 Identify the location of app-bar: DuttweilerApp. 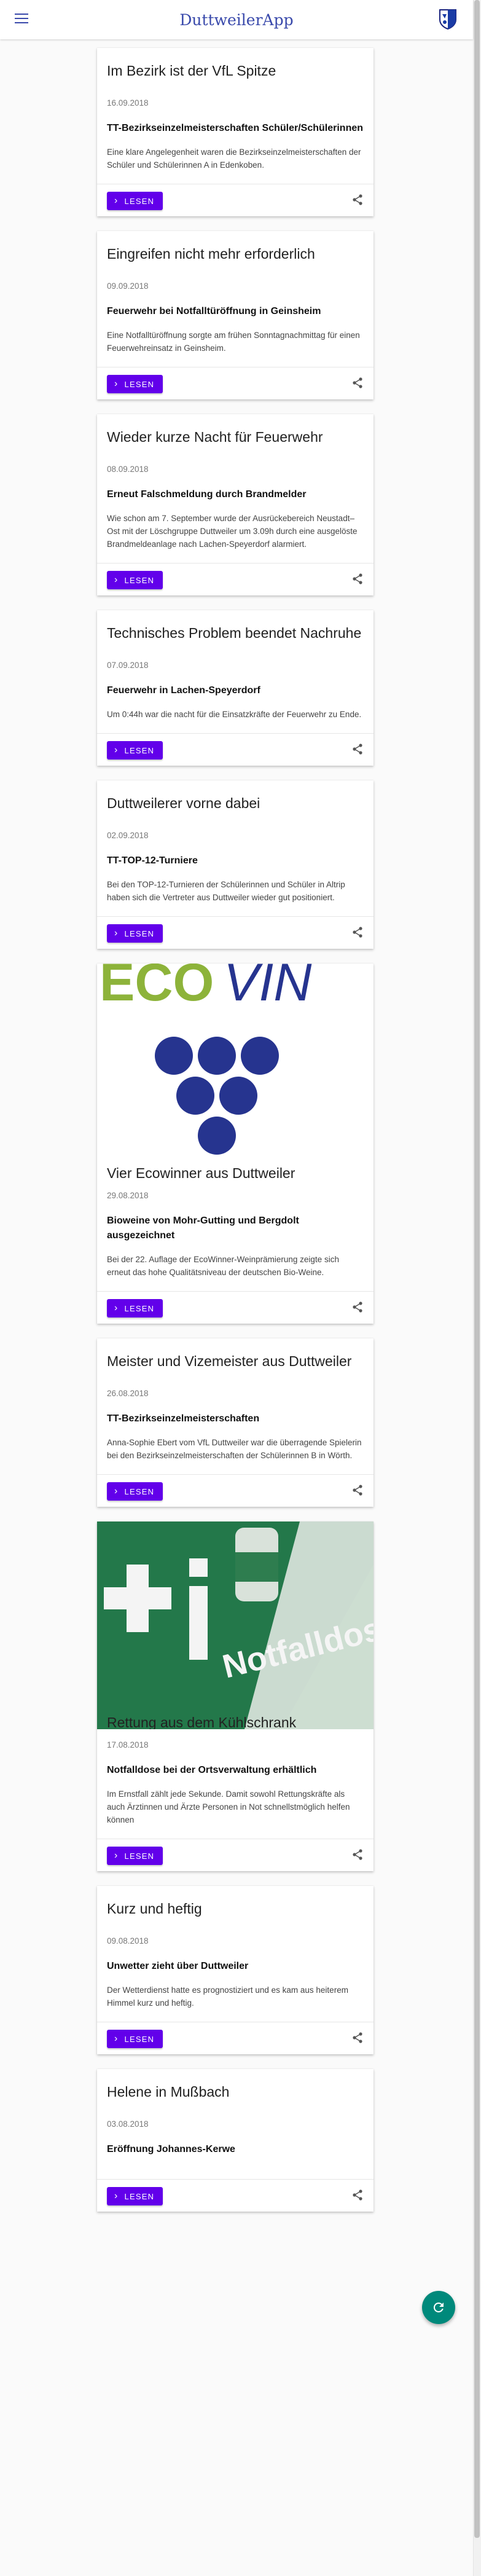
(236, 19).